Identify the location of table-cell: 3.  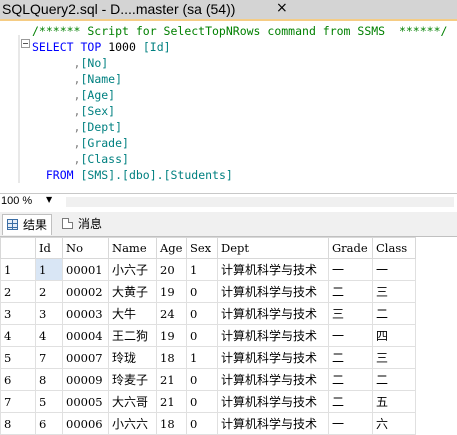
(49, 313).